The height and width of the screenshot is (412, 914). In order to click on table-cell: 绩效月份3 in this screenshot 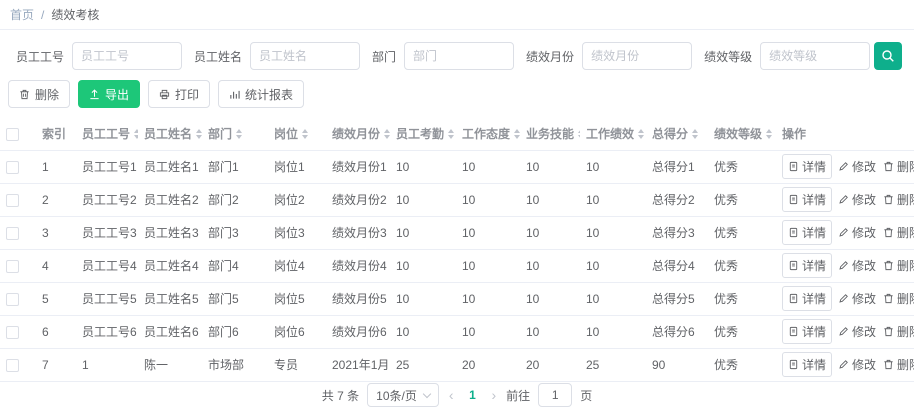, I will do `click(358, 233)`.